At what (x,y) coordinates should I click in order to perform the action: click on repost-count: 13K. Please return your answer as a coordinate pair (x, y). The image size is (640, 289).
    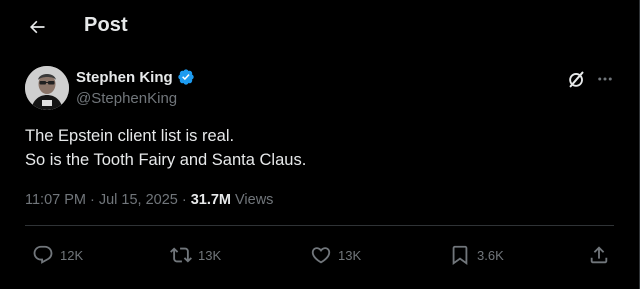
    Looking at the image, I should click on (210, 255).